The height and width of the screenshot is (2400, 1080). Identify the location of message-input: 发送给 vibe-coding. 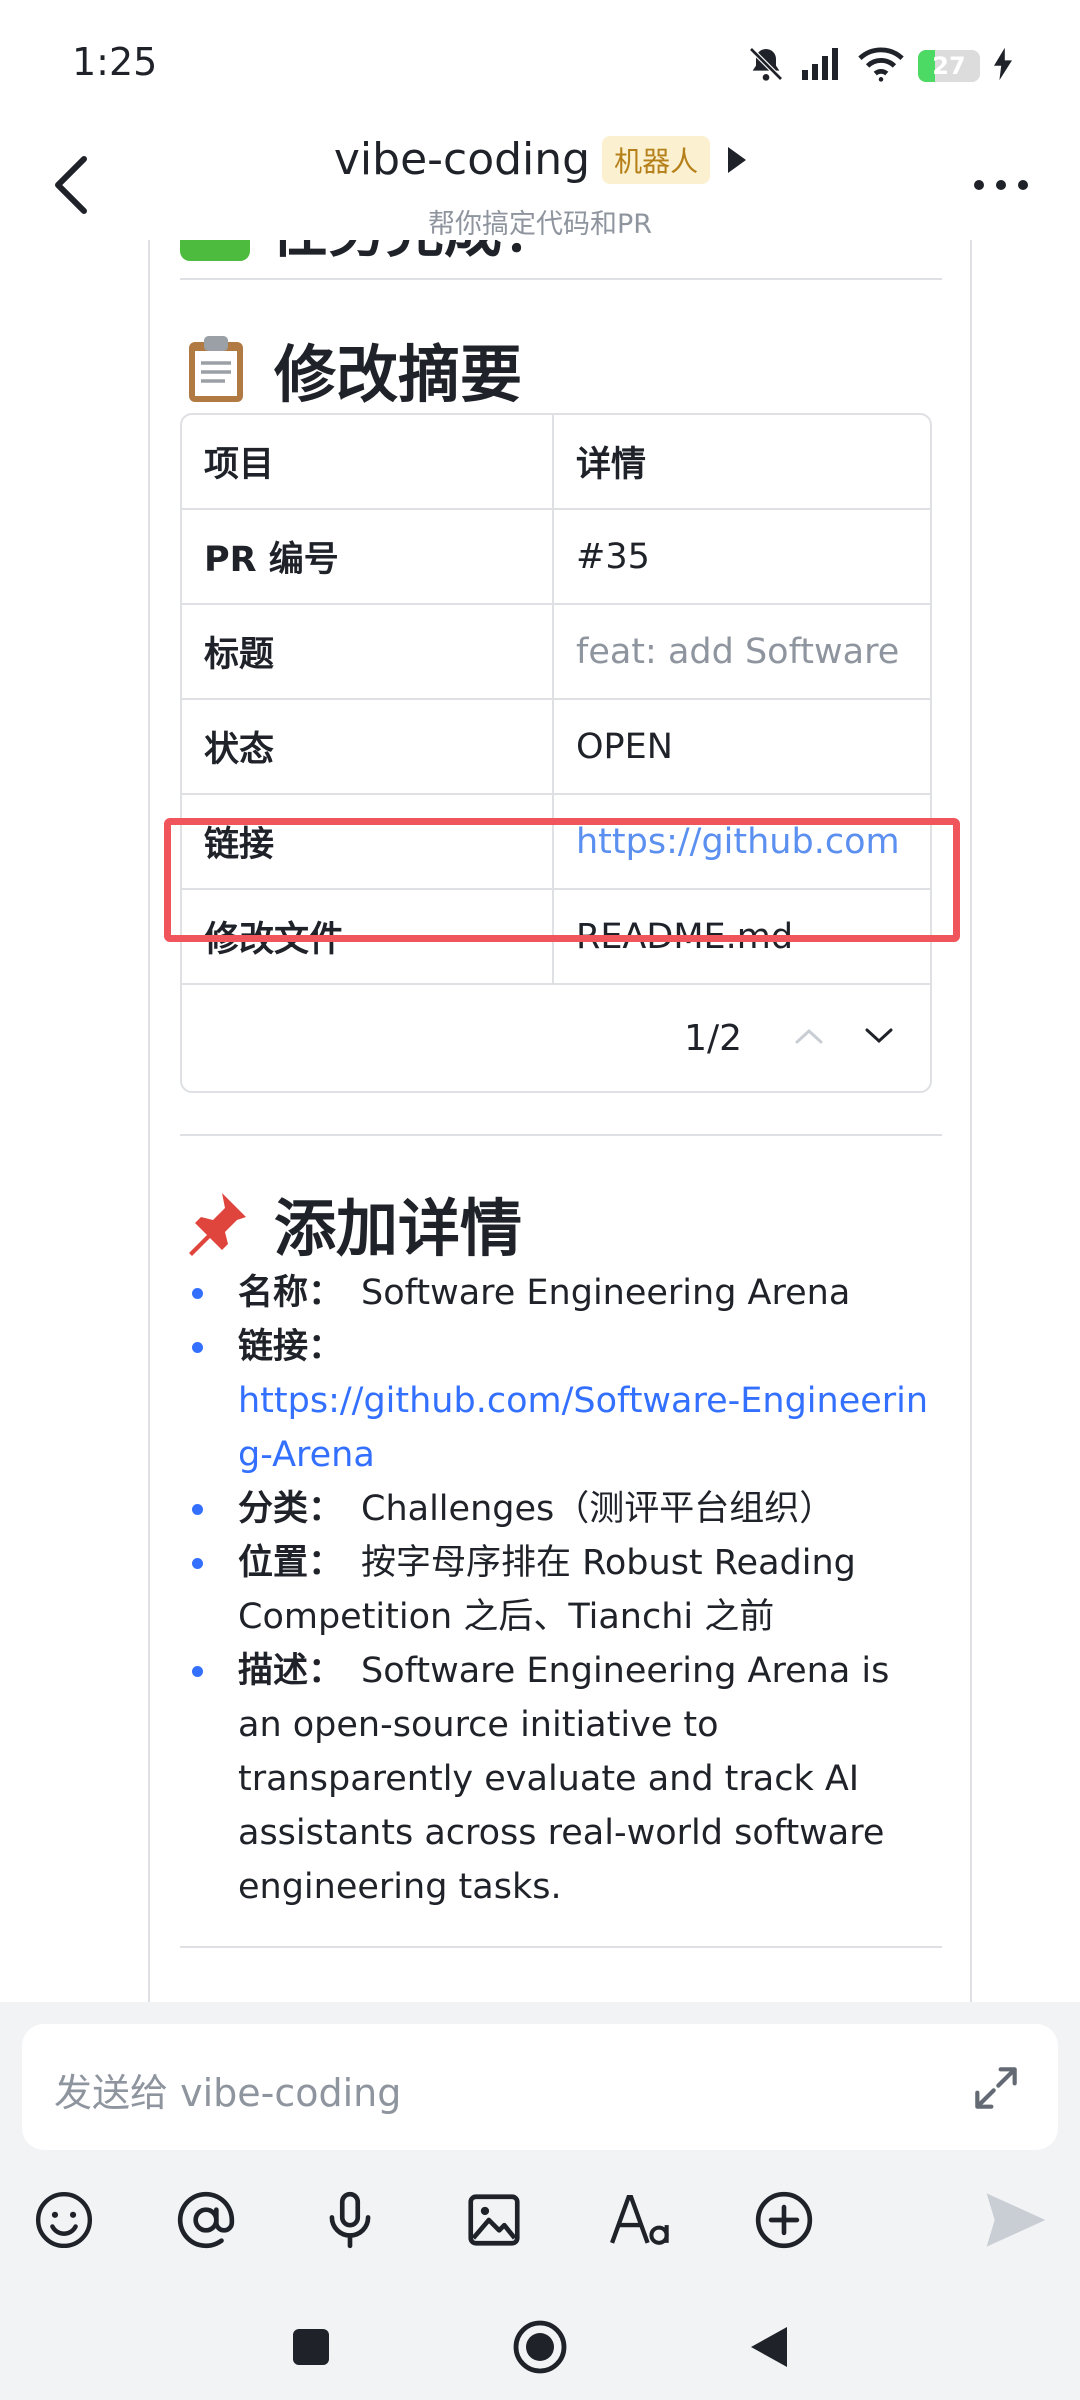
(540, 2087).